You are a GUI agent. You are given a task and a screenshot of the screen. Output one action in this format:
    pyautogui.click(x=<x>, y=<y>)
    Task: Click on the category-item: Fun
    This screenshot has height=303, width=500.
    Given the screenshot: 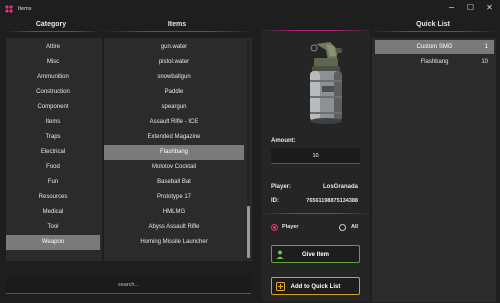 What is the action you would take?
    pyautogui.click(x=53, y=182)
    